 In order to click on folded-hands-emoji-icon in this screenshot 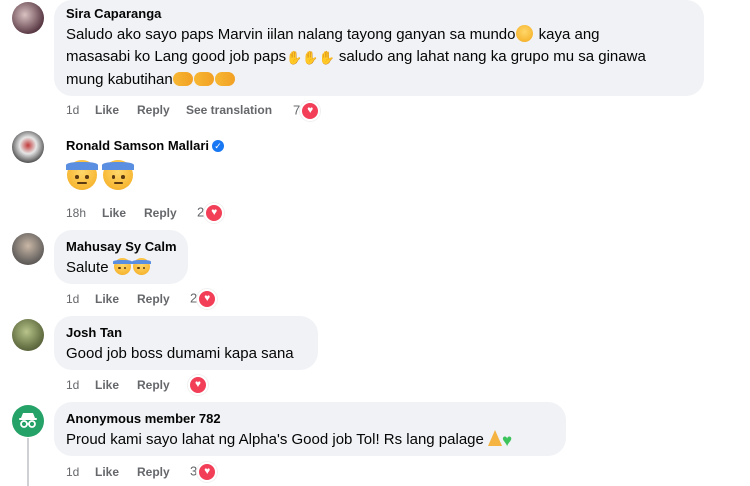, I will do `click(495, 438)`.